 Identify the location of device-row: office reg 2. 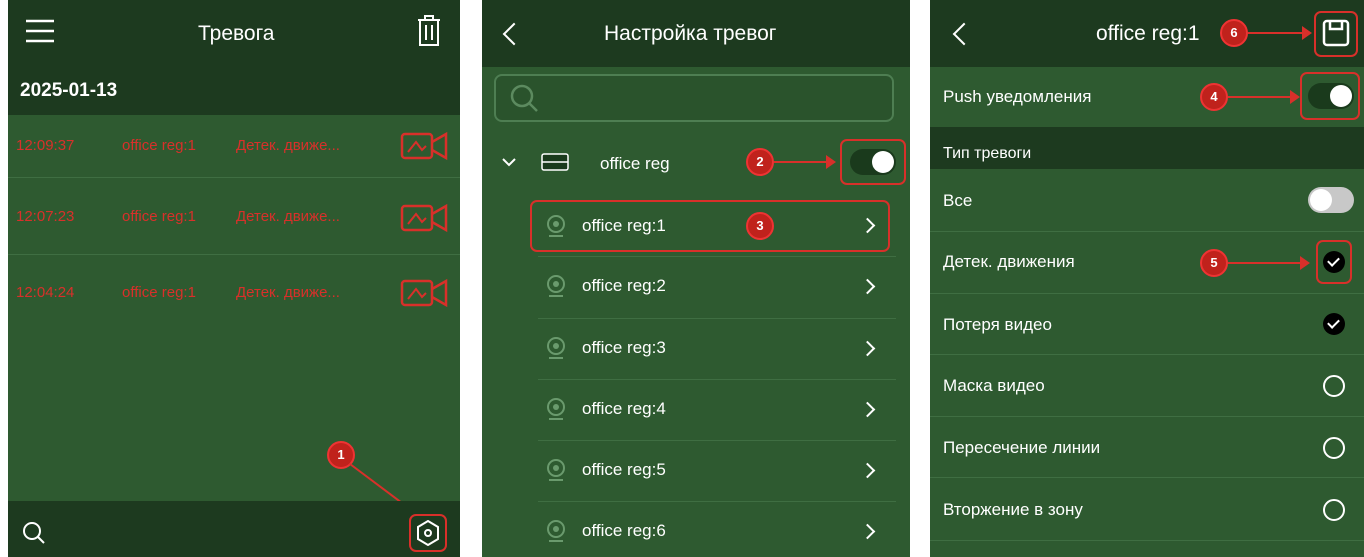
(696, 163).